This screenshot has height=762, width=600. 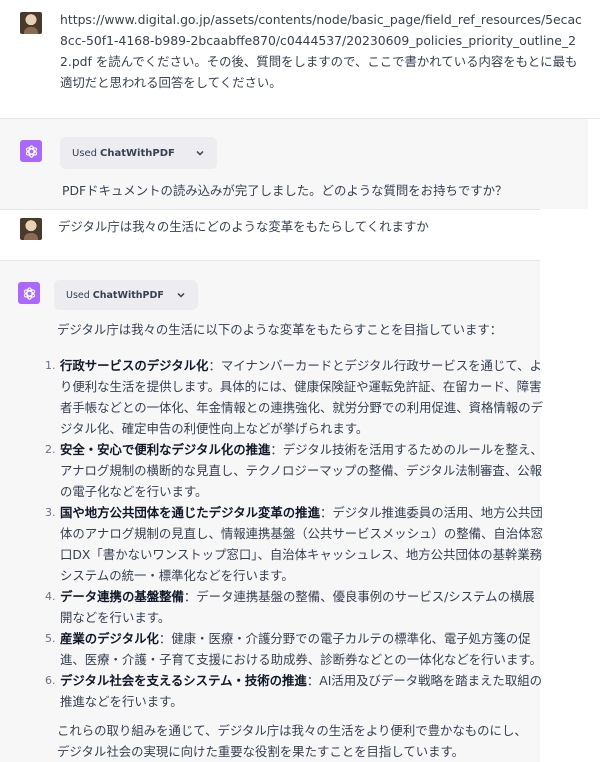 I want to click on user-message-2: デジタル庁は我々の生活にどのような変革をもたらしてくれますか, so click(x=243, y=226).